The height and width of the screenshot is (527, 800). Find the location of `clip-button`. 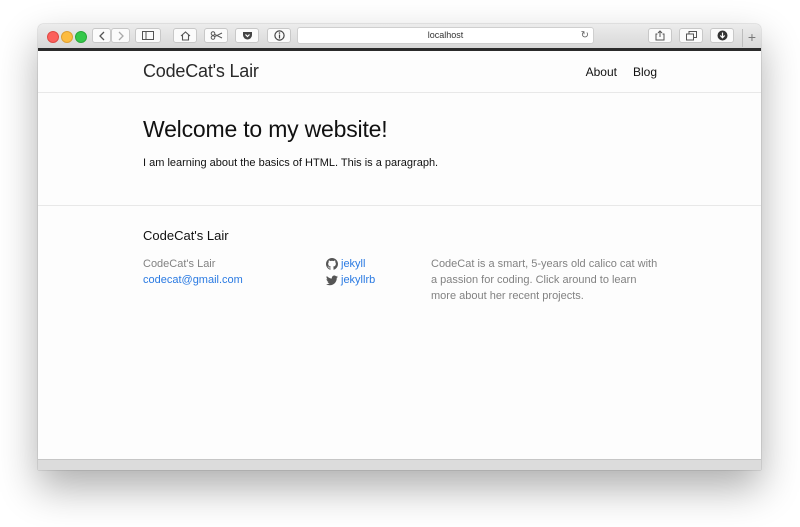

clip-button is located at coordinates (216, 35).